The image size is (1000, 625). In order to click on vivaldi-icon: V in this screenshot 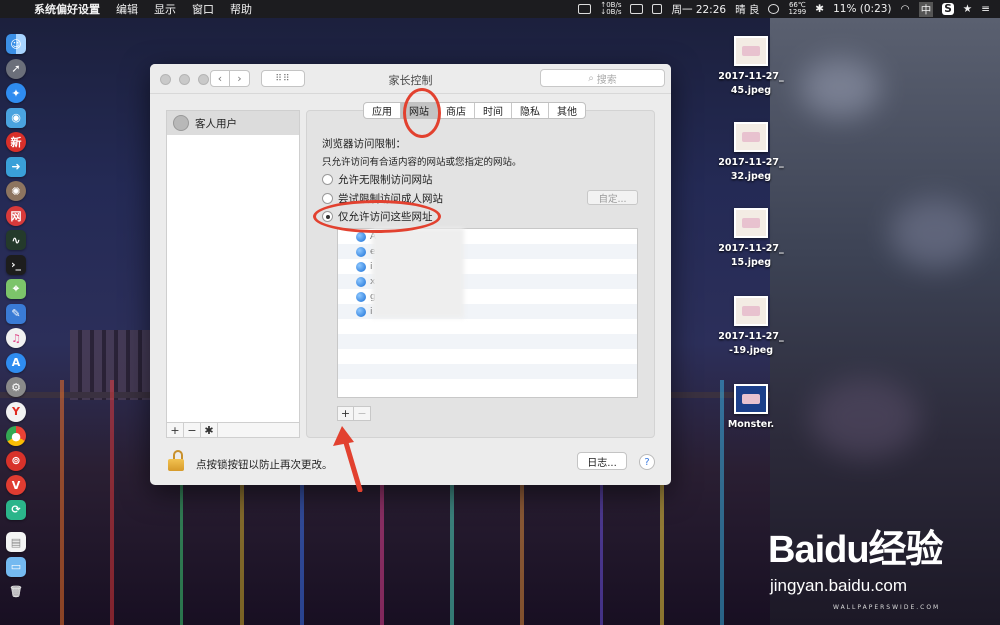, I will do `click(16, 485)`.